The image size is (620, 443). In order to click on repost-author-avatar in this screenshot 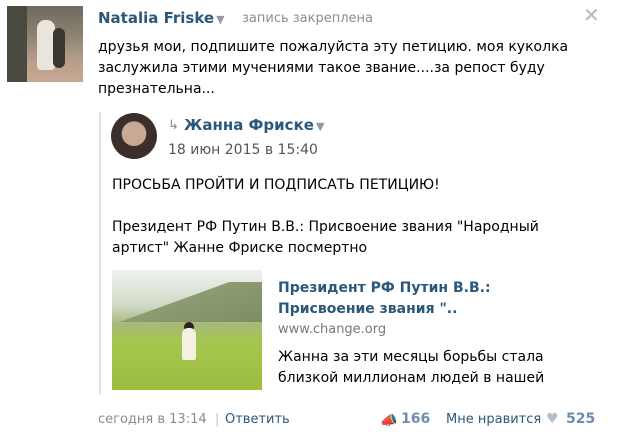, I will do `click(134, 136)`.